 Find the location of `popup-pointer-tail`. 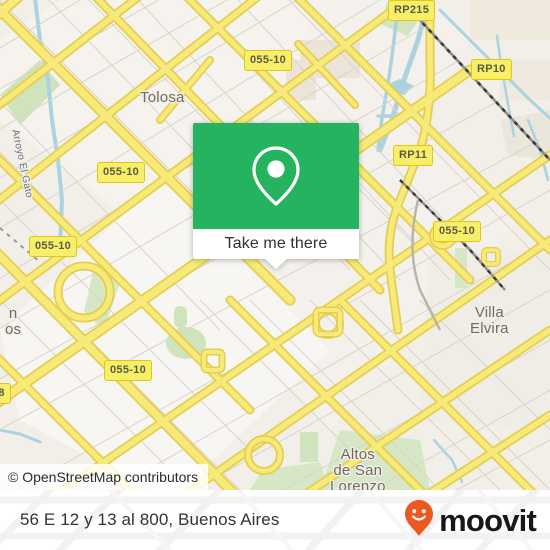

popup-pointer-tail is located at coordinates (276, 263).